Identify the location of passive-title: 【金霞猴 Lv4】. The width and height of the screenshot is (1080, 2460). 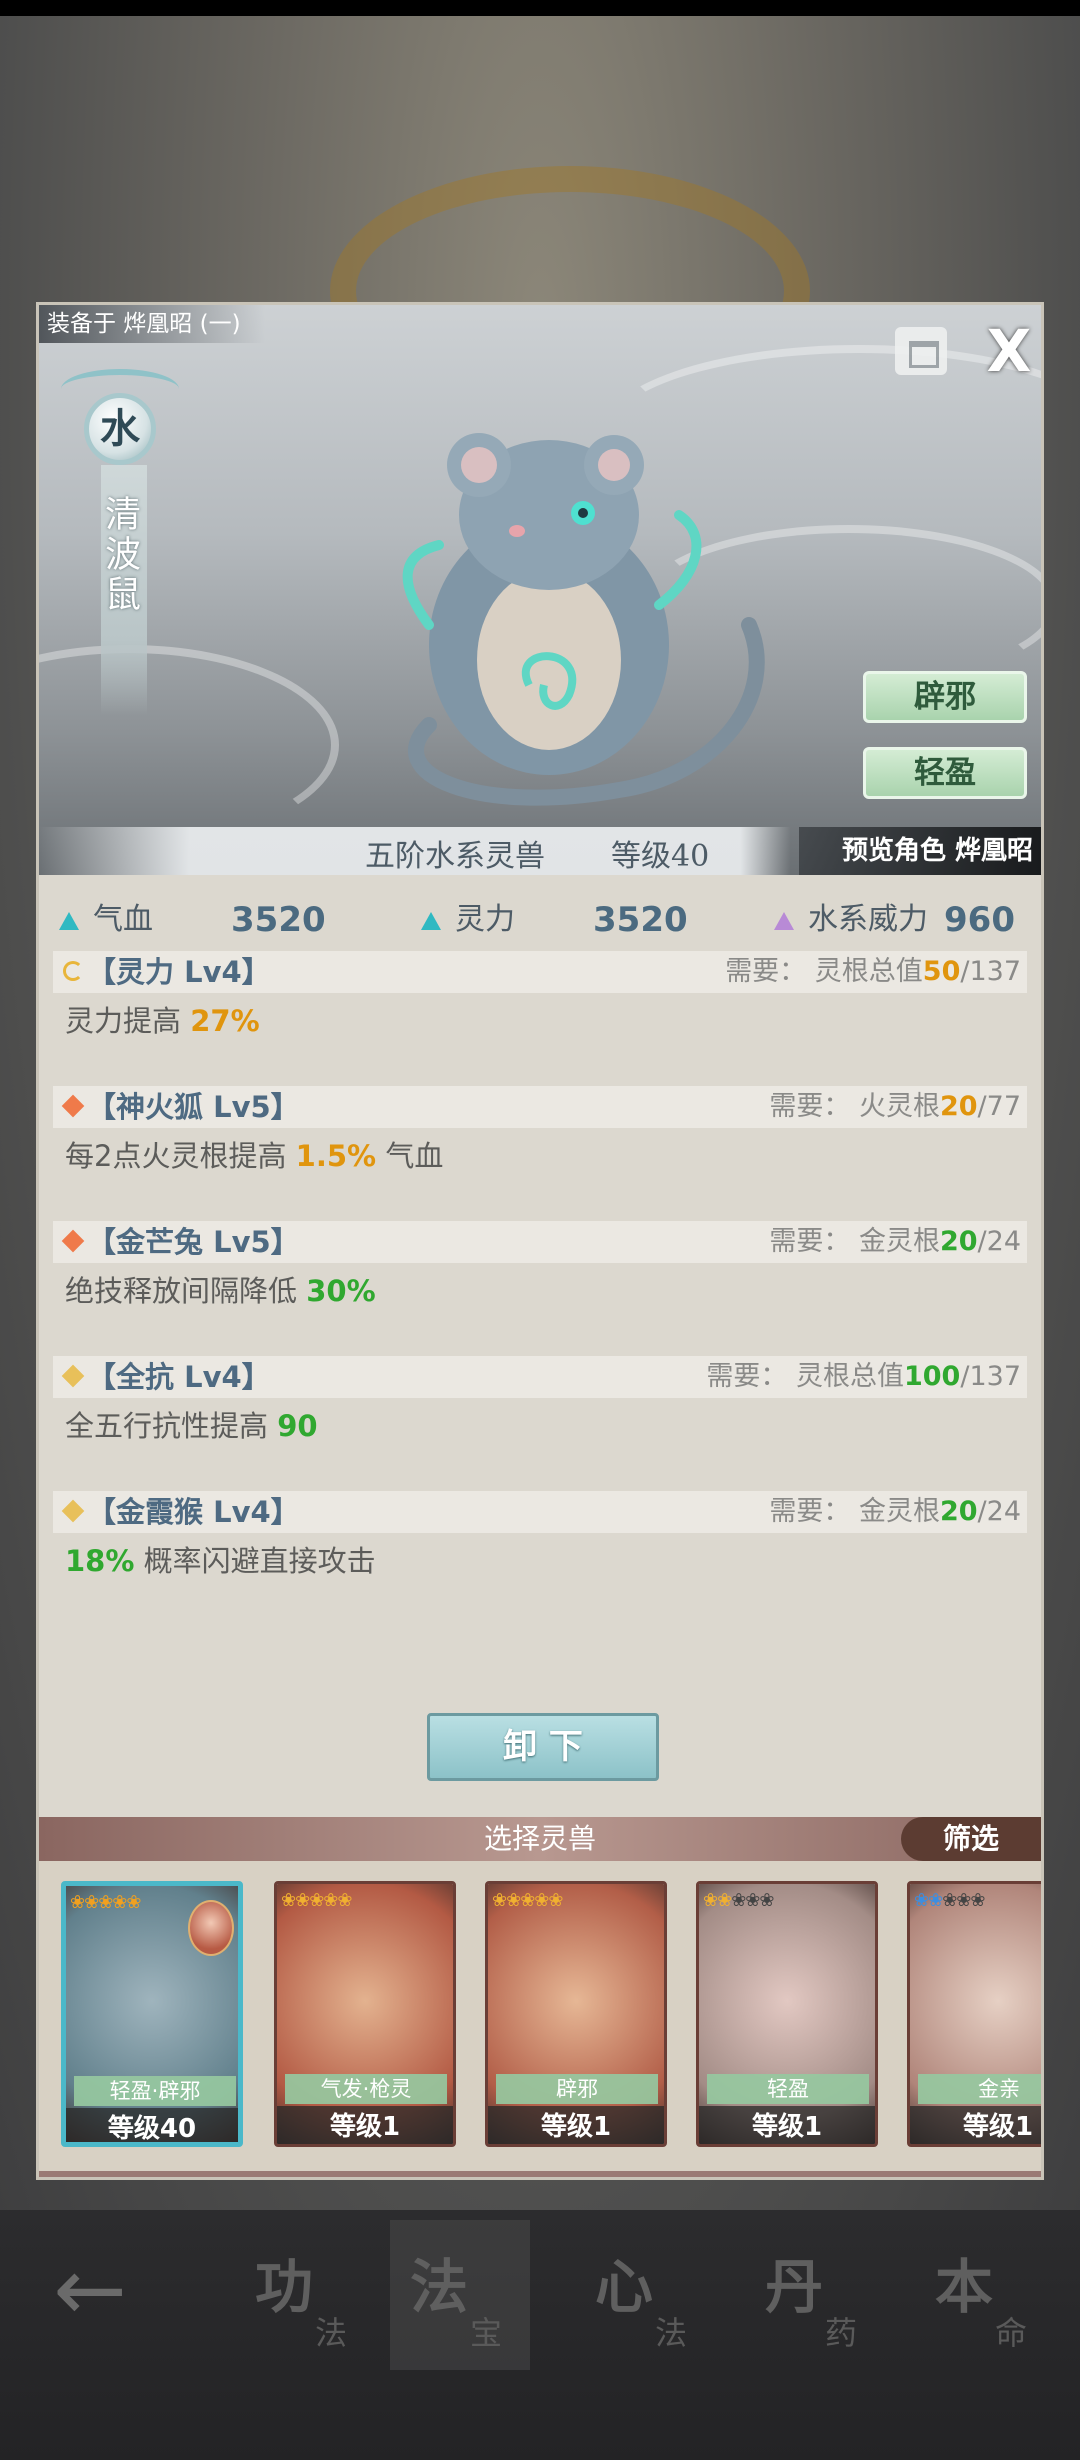
(193, 1512).